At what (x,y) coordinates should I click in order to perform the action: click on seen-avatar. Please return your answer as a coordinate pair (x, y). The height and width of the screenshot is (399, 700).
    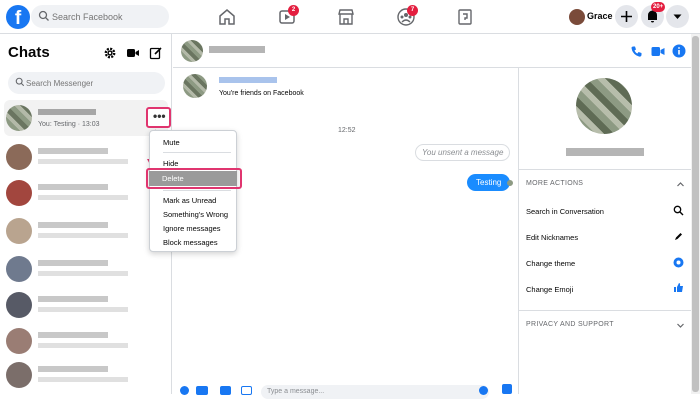
    Looking at the image, I should click on (510, 183).